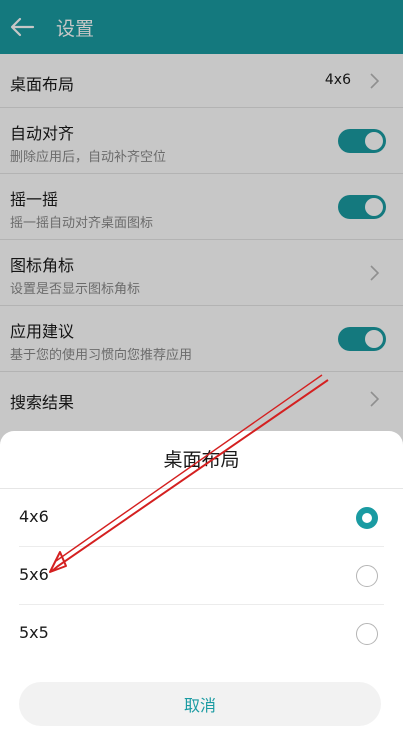  I want to click on option-label: 5x6, so click(34, 574).